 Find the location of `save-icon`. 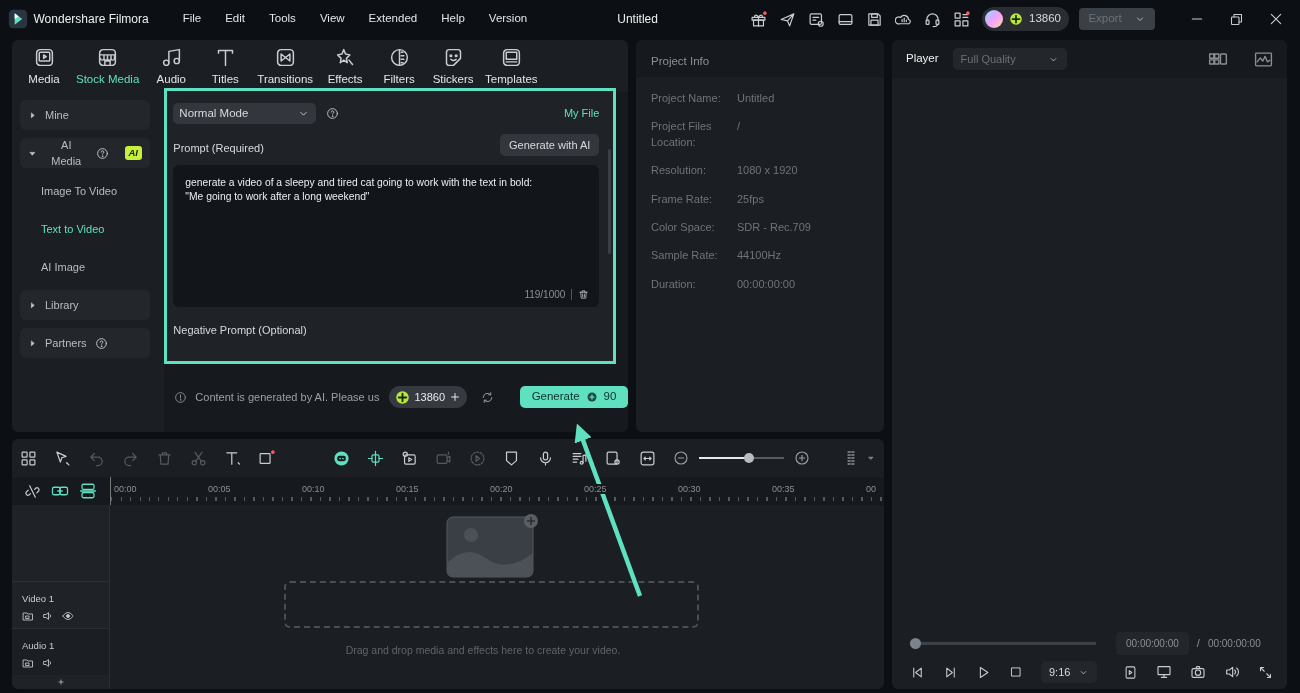

save-icon is located at coordinates (874, 19).